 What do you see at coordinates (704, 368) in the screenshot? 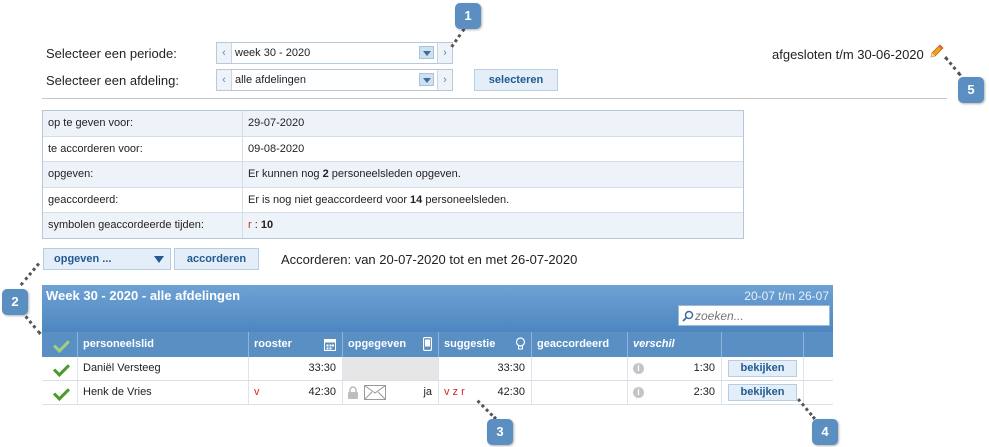
I see `difference-hours: 1:30` at bounding box center [704, 368].